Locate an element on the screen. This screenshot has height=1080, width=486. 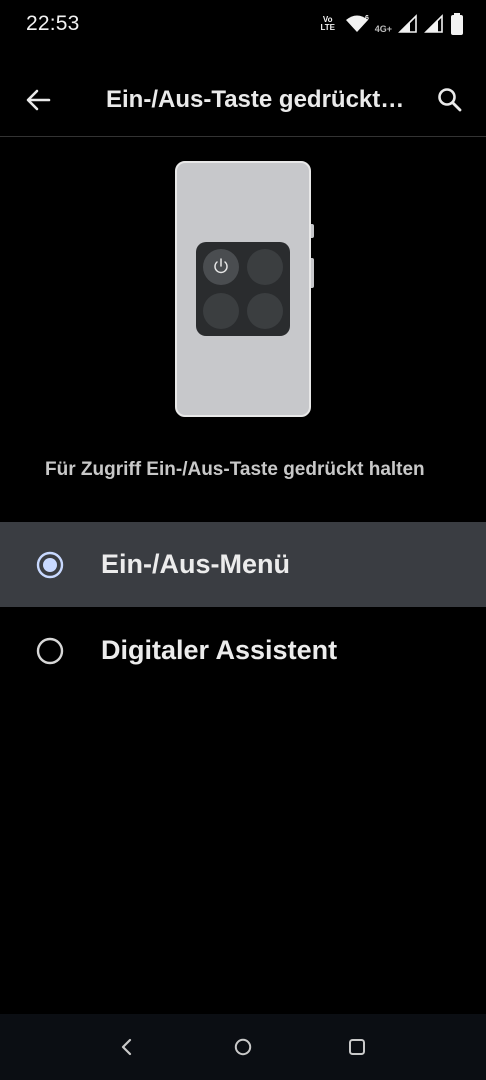
nav-home-button is located at coordinates (243, 1047).